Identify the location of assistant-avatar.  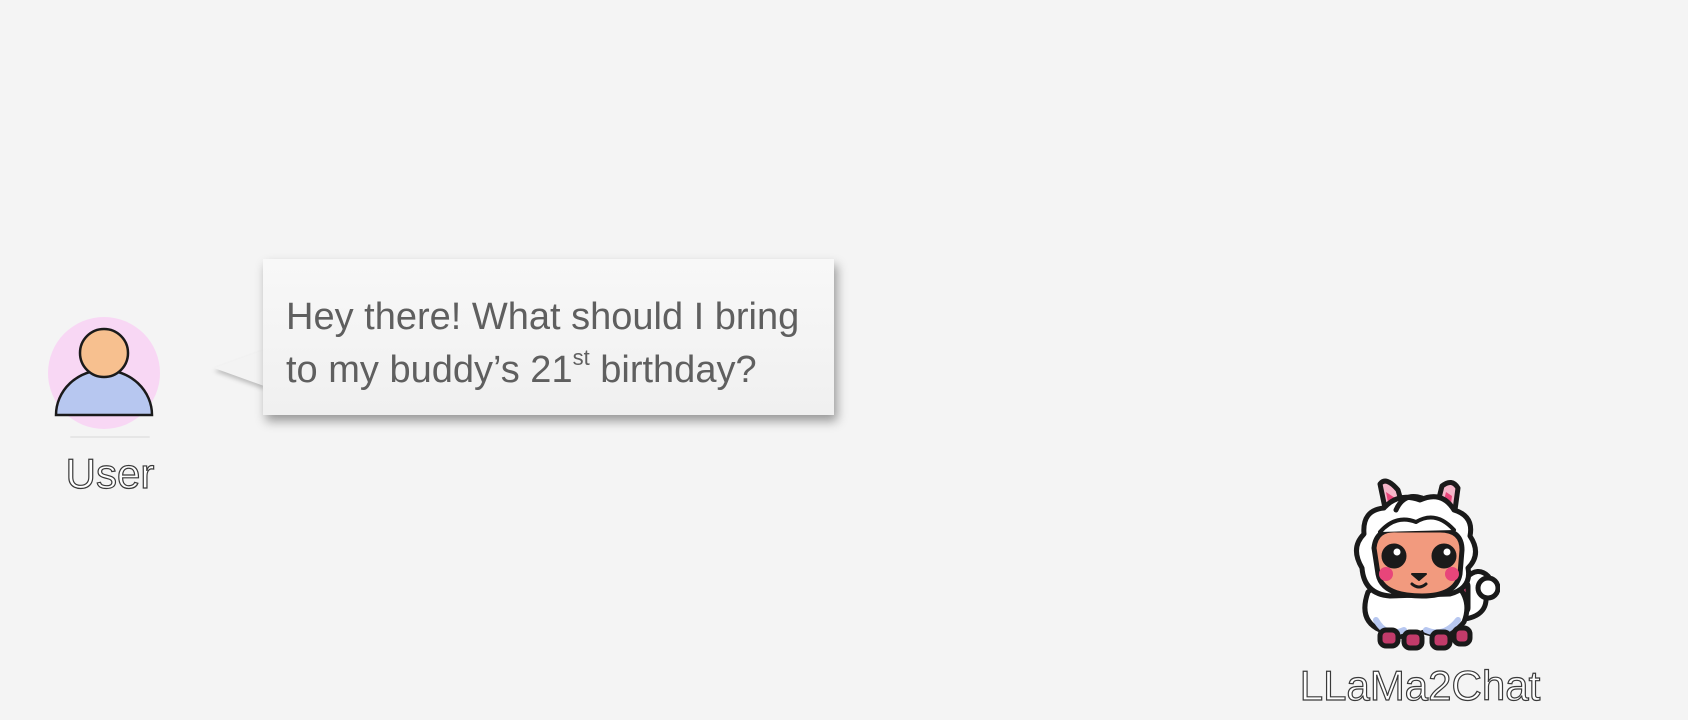
(1420, 562).